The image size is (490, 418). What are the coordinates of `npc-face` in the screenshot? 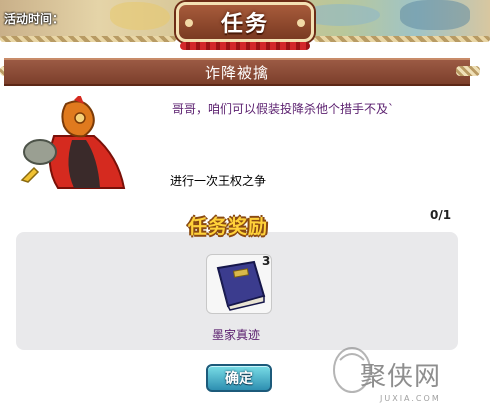 It's located at (80, 118).